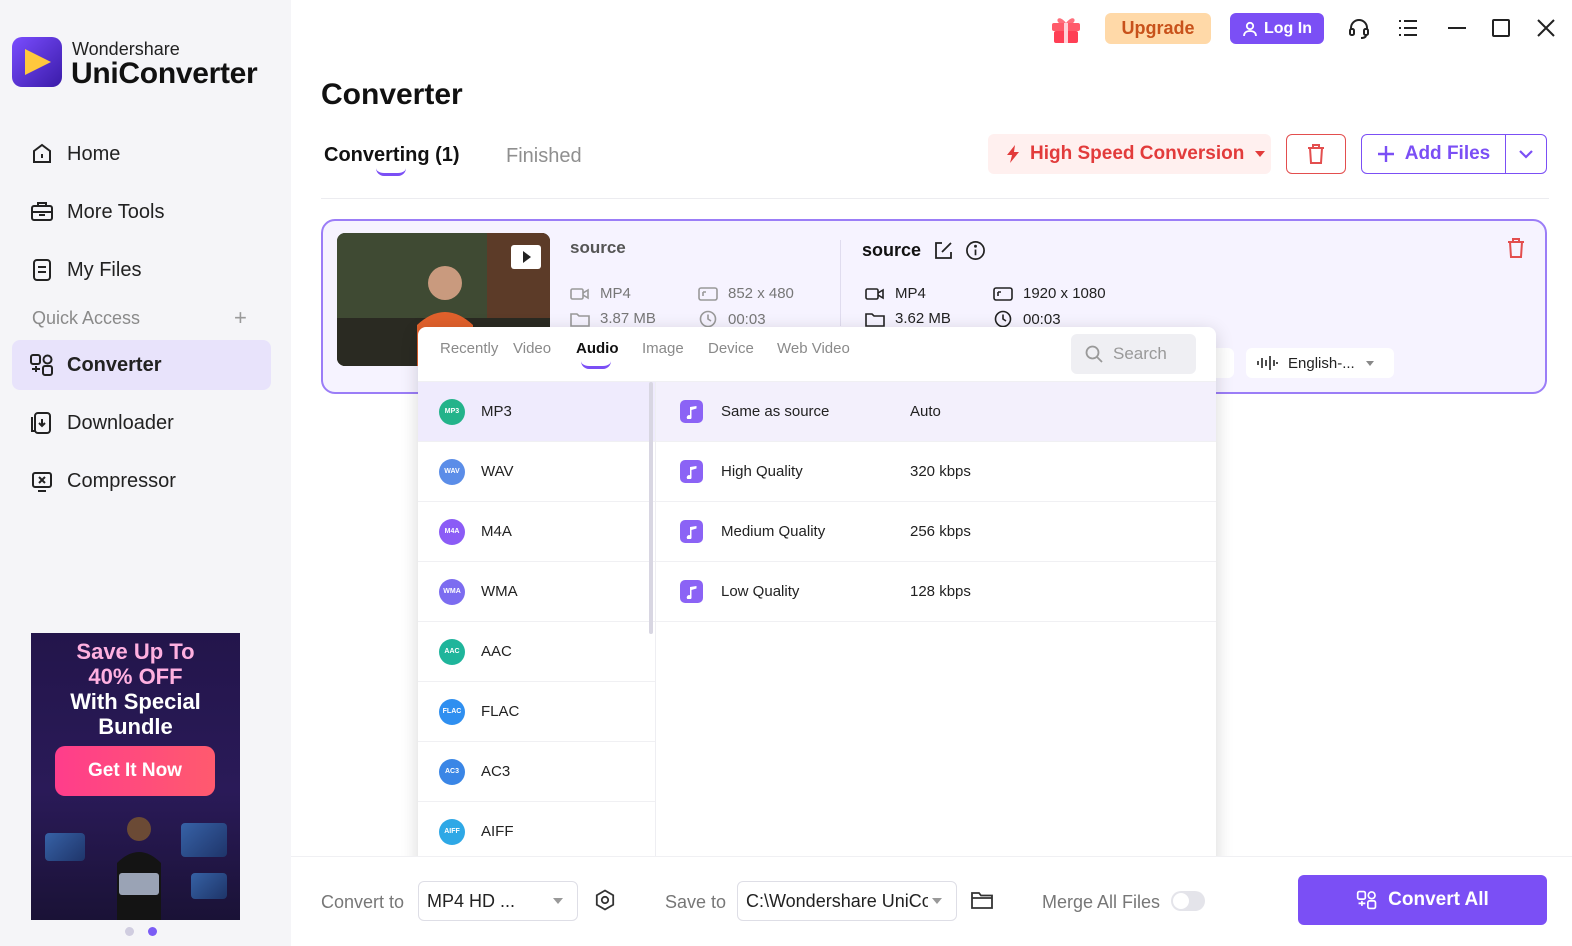 This screenshot has width=1572, height=946. Describe the element at coordinates (605, 902) in the screenshot. I see `output-settings-icon` at that location.